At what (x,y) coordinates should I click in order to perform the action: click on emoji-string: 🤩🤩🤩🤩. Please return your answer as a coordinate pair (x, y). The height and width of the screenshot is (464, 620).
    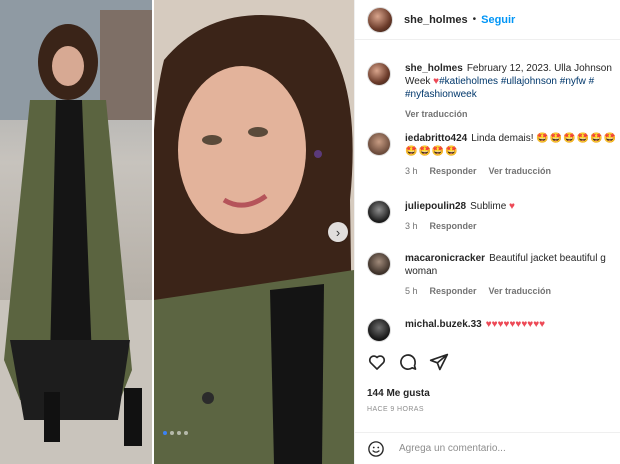
    Looking at the image, I should click on (432, 151).